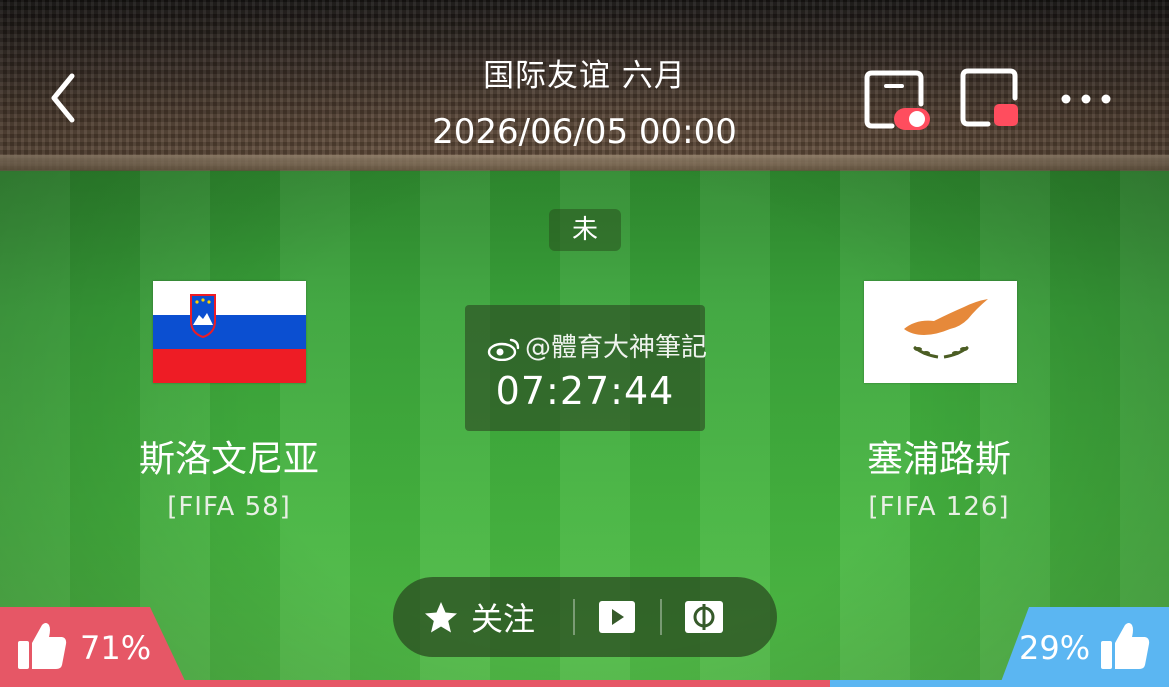  Describe the element at coordinates (939, 507) in the screenshot. I see `away-team-rank: [FIFA 126]` at that location.